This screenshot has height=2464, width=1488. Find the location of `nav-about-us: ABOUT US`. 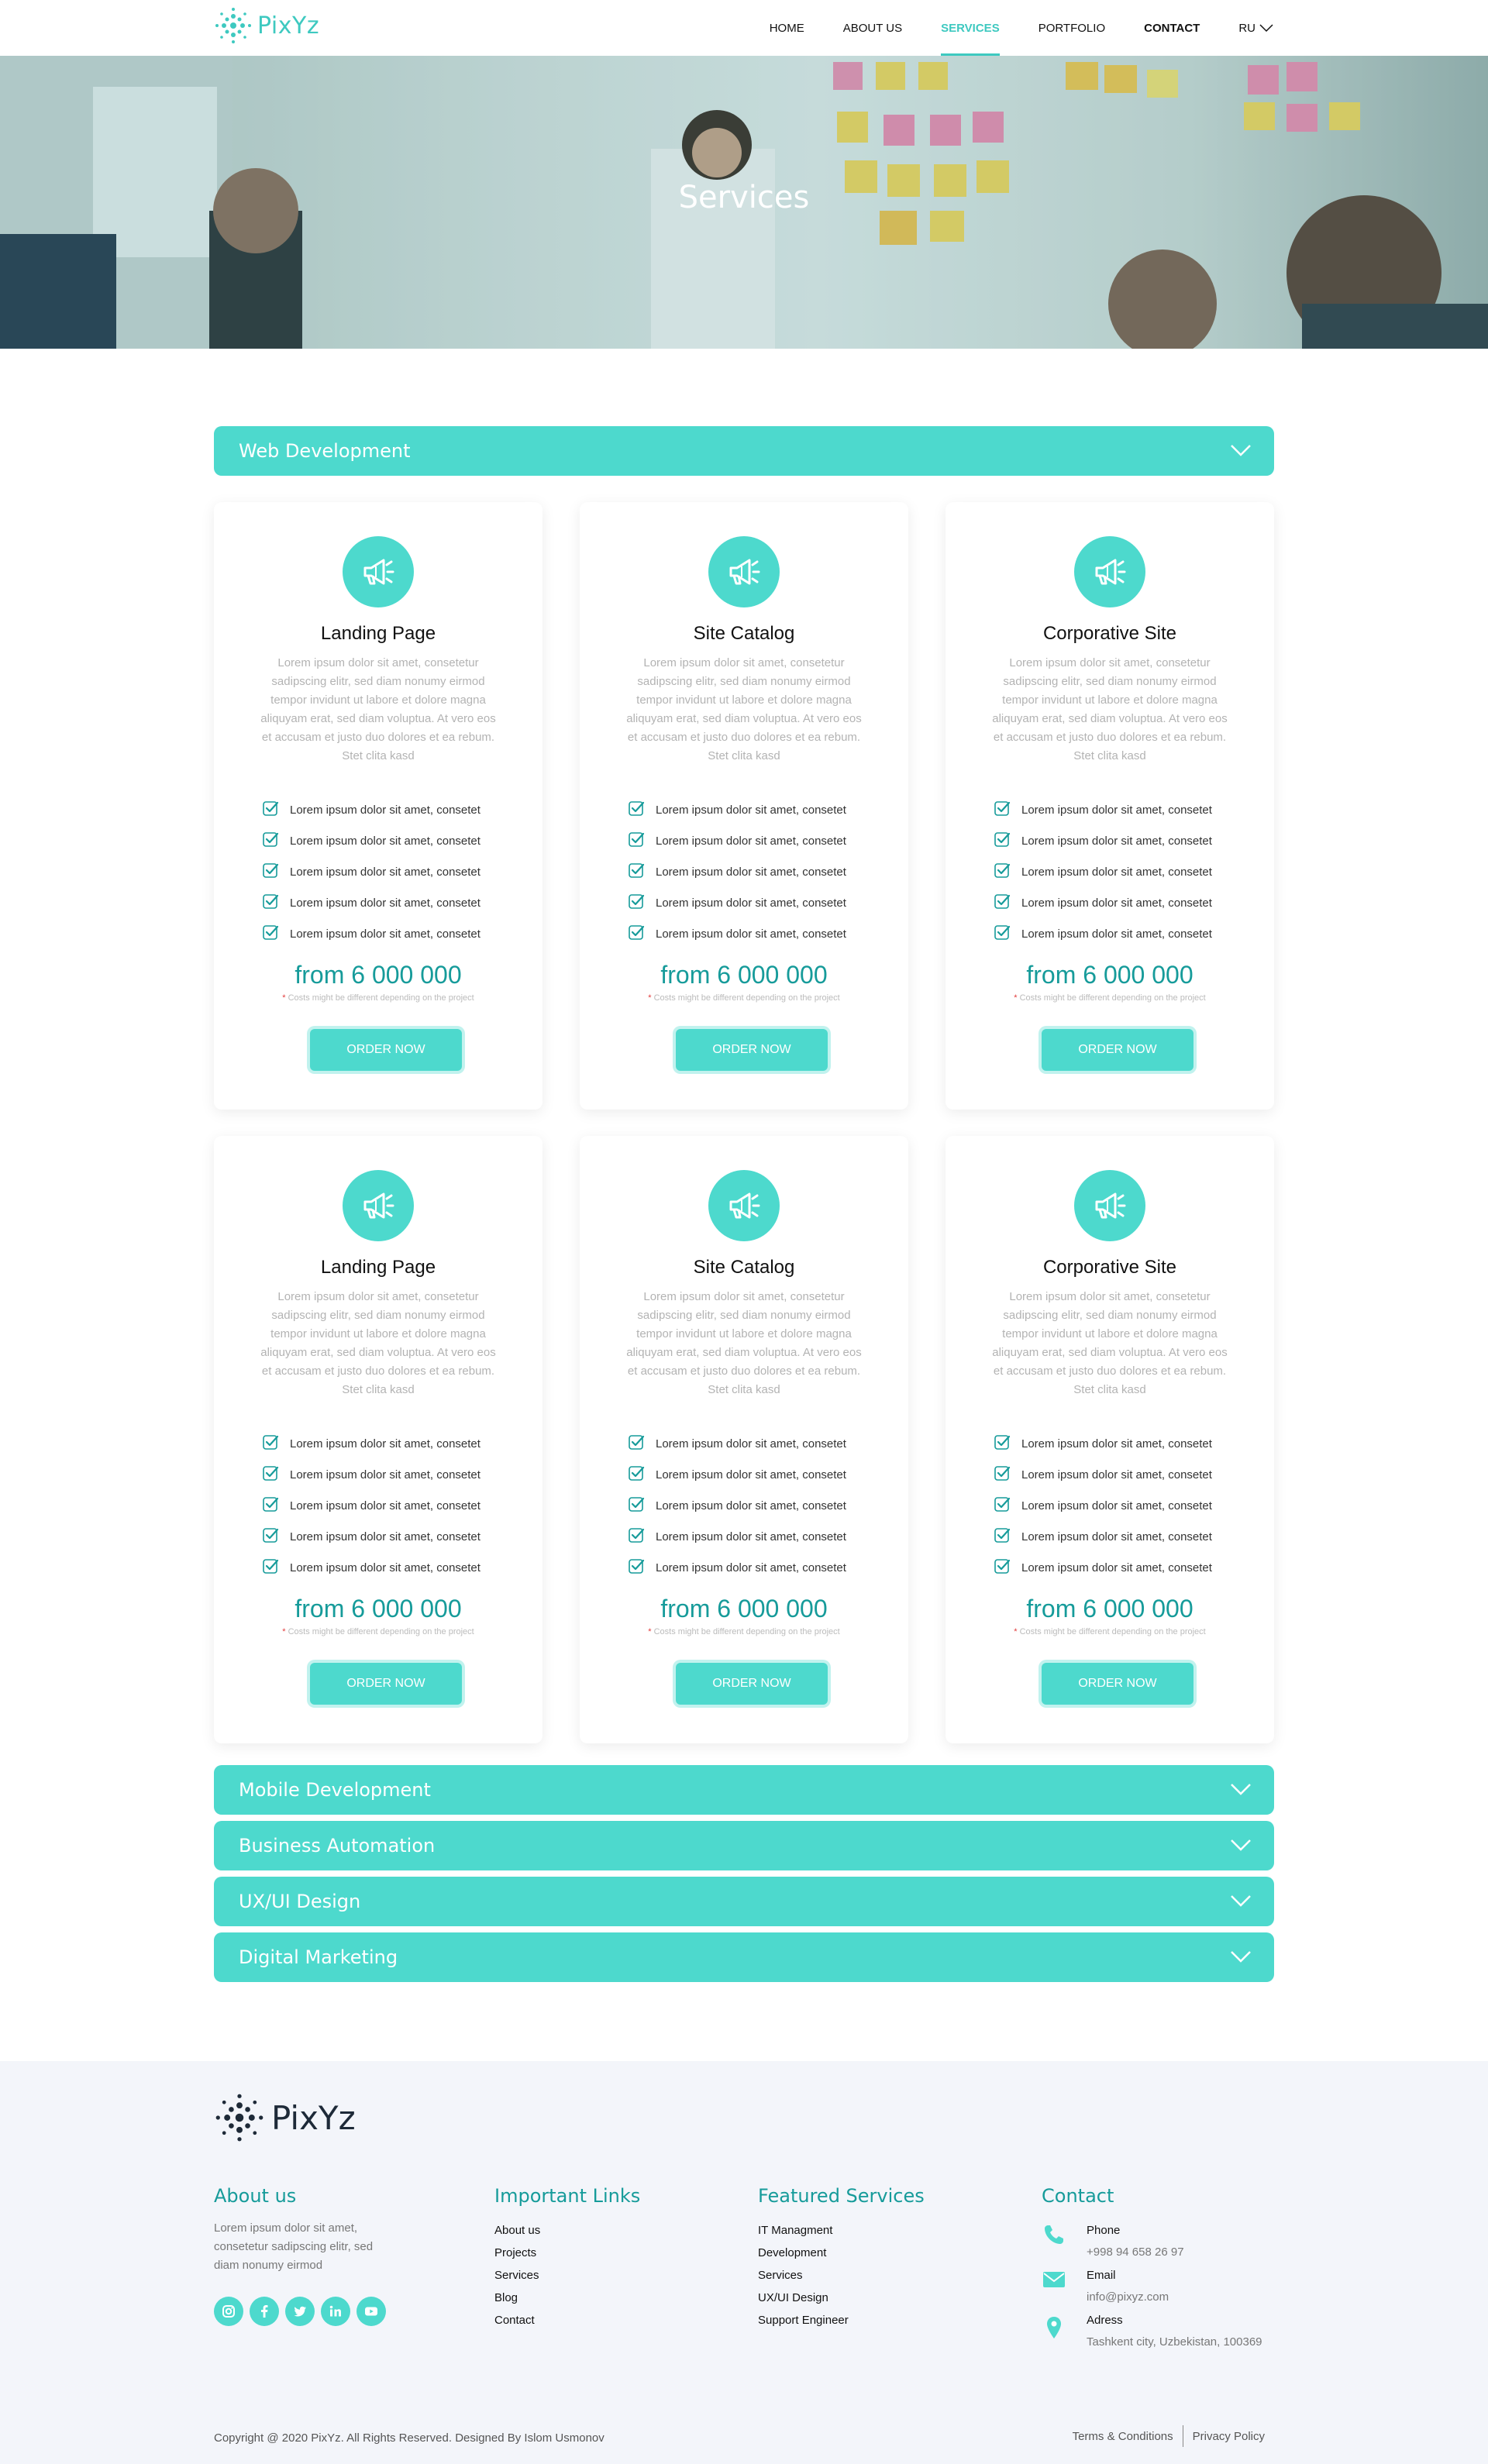

nav-about-us: ABOUT US is located at coordinates (872, 28).